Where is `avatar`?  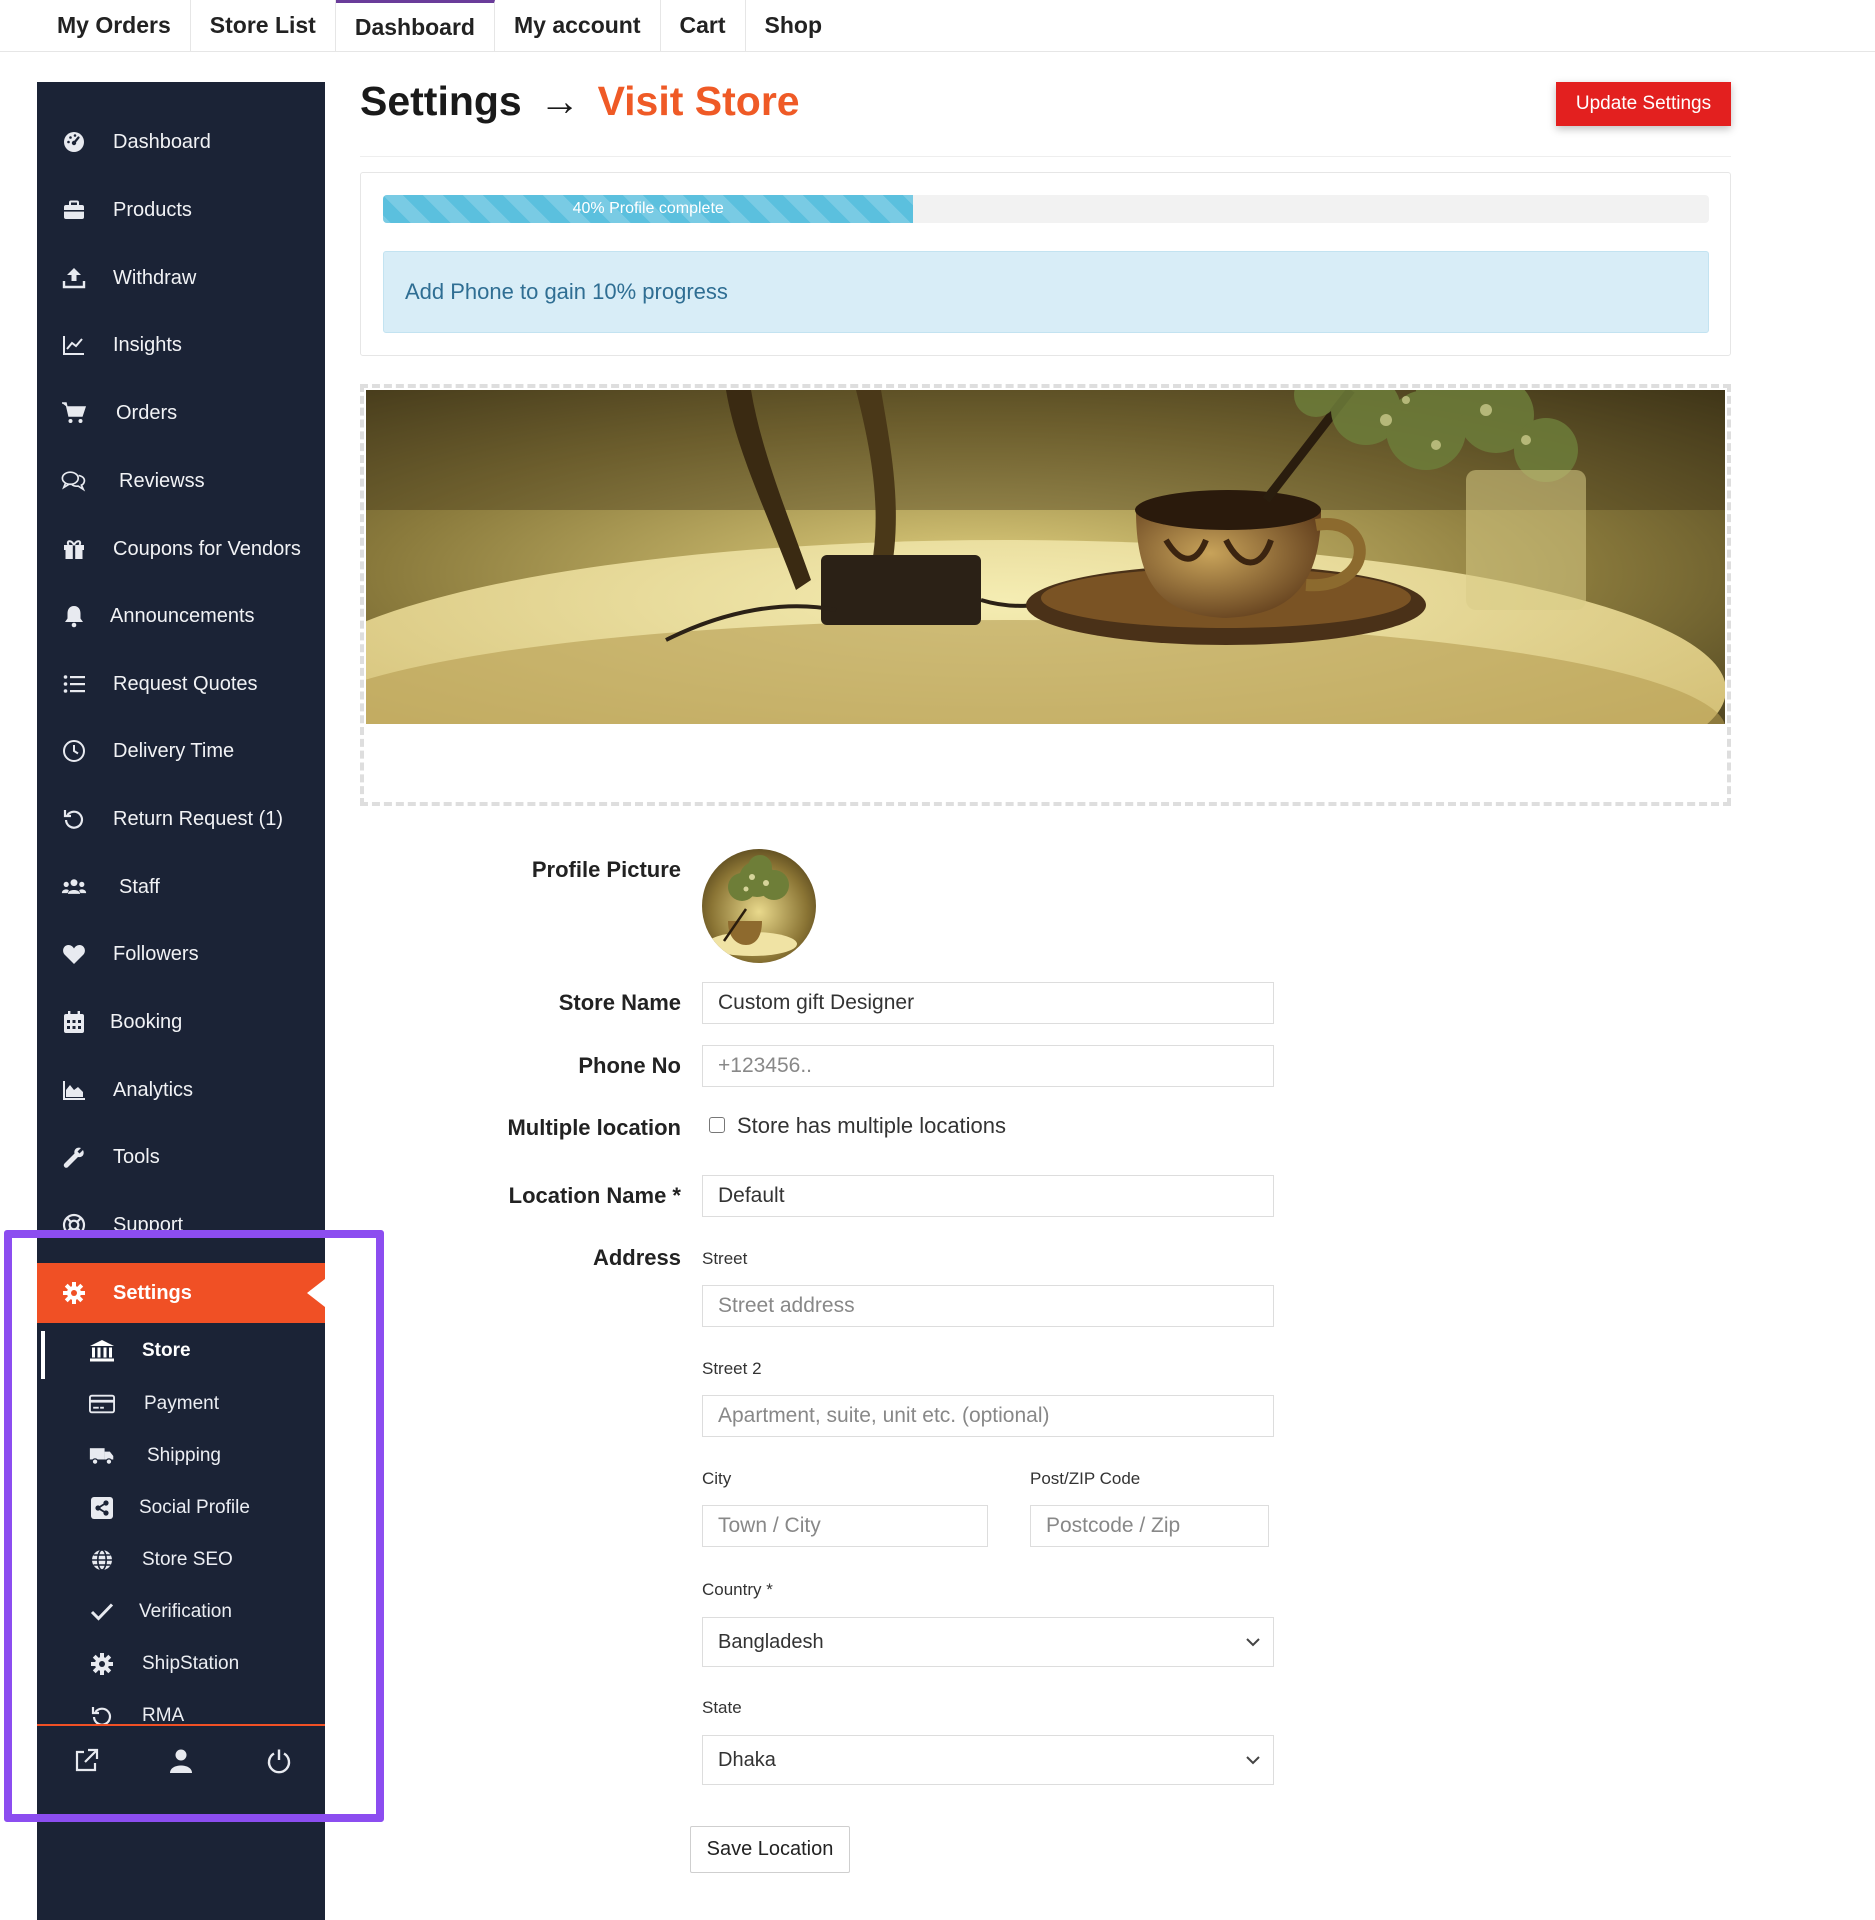
avatar is located at coordinates (759, 906).